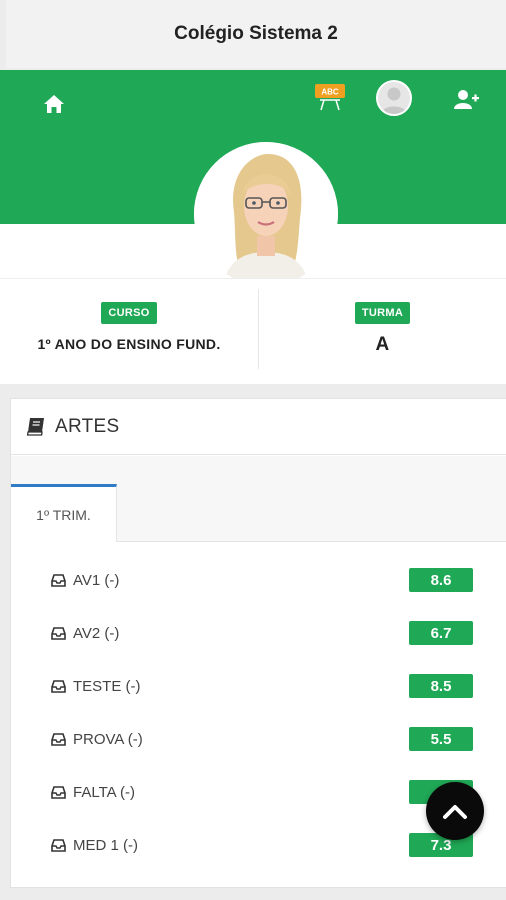  What do you see at coordinates (258, 581) in the screenshot?
I see `grade-row-av1: AV1 (-) 8.6` at bounding box center [258, 581].